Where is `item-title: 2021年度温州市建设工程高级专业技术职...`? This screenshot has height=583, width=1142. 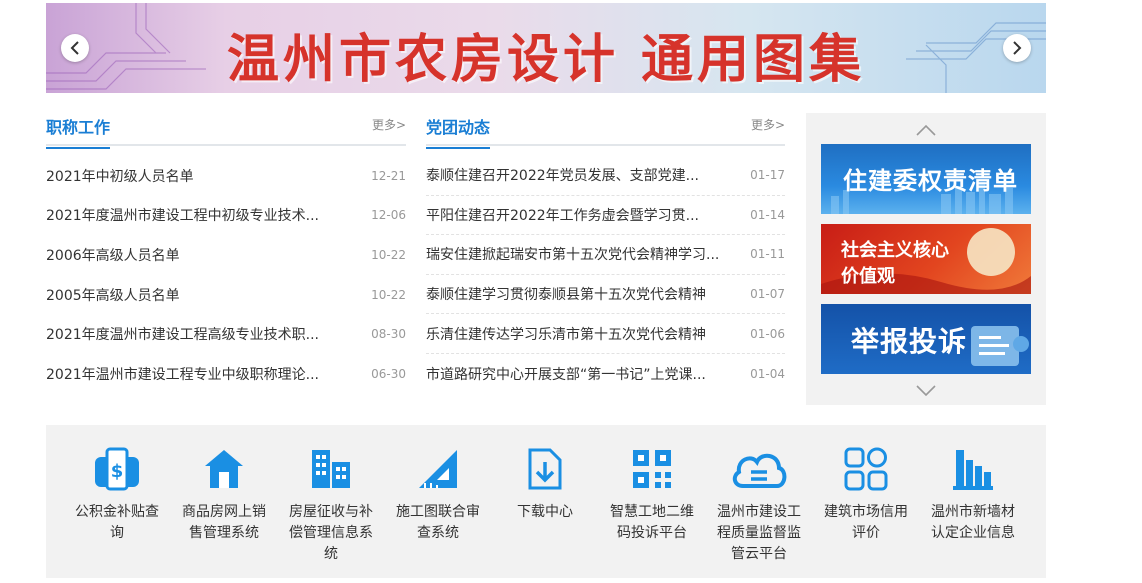
item-title: 2021年度温州市建设工程高级专业技术职... is located at coordinates (182, 335).